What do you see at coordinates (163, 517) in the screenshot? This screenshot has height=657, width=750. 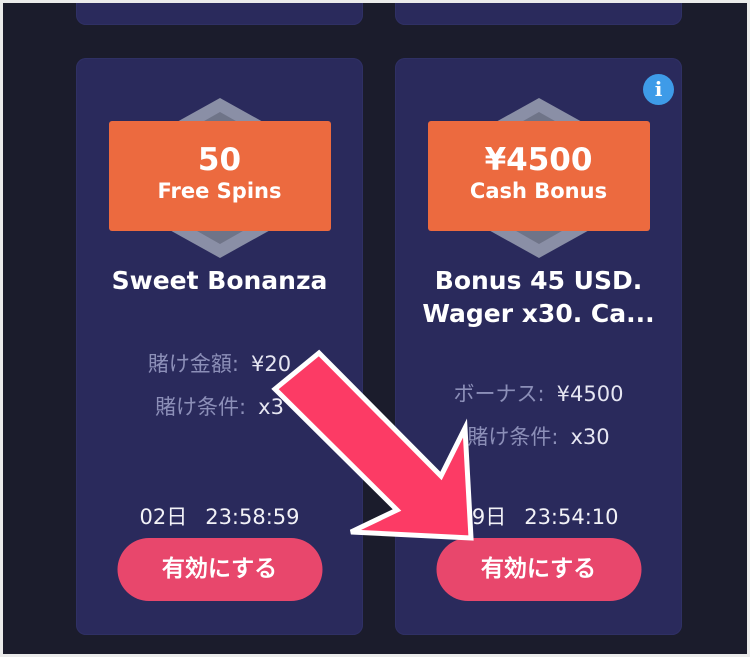 I see `timer-days: 02日` at bounding box center [163, 517].